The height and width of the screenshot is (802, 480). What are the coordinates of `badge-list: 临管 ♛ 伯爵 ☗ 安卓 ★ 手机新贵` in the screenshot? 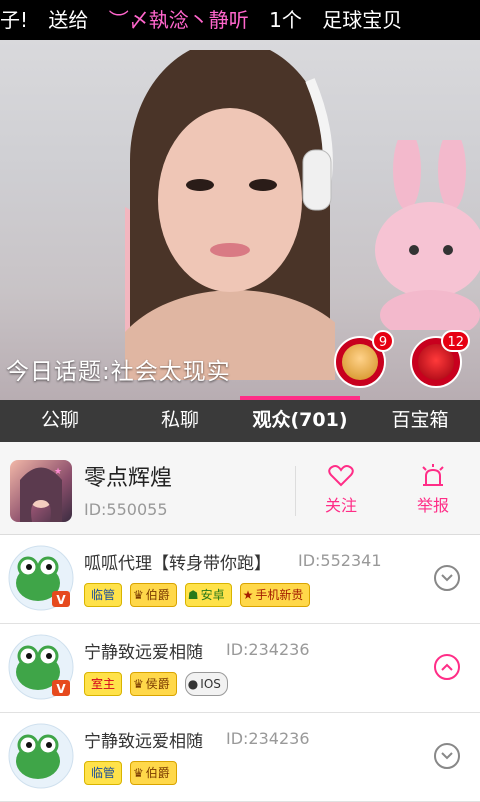 It's located at (197, 595).